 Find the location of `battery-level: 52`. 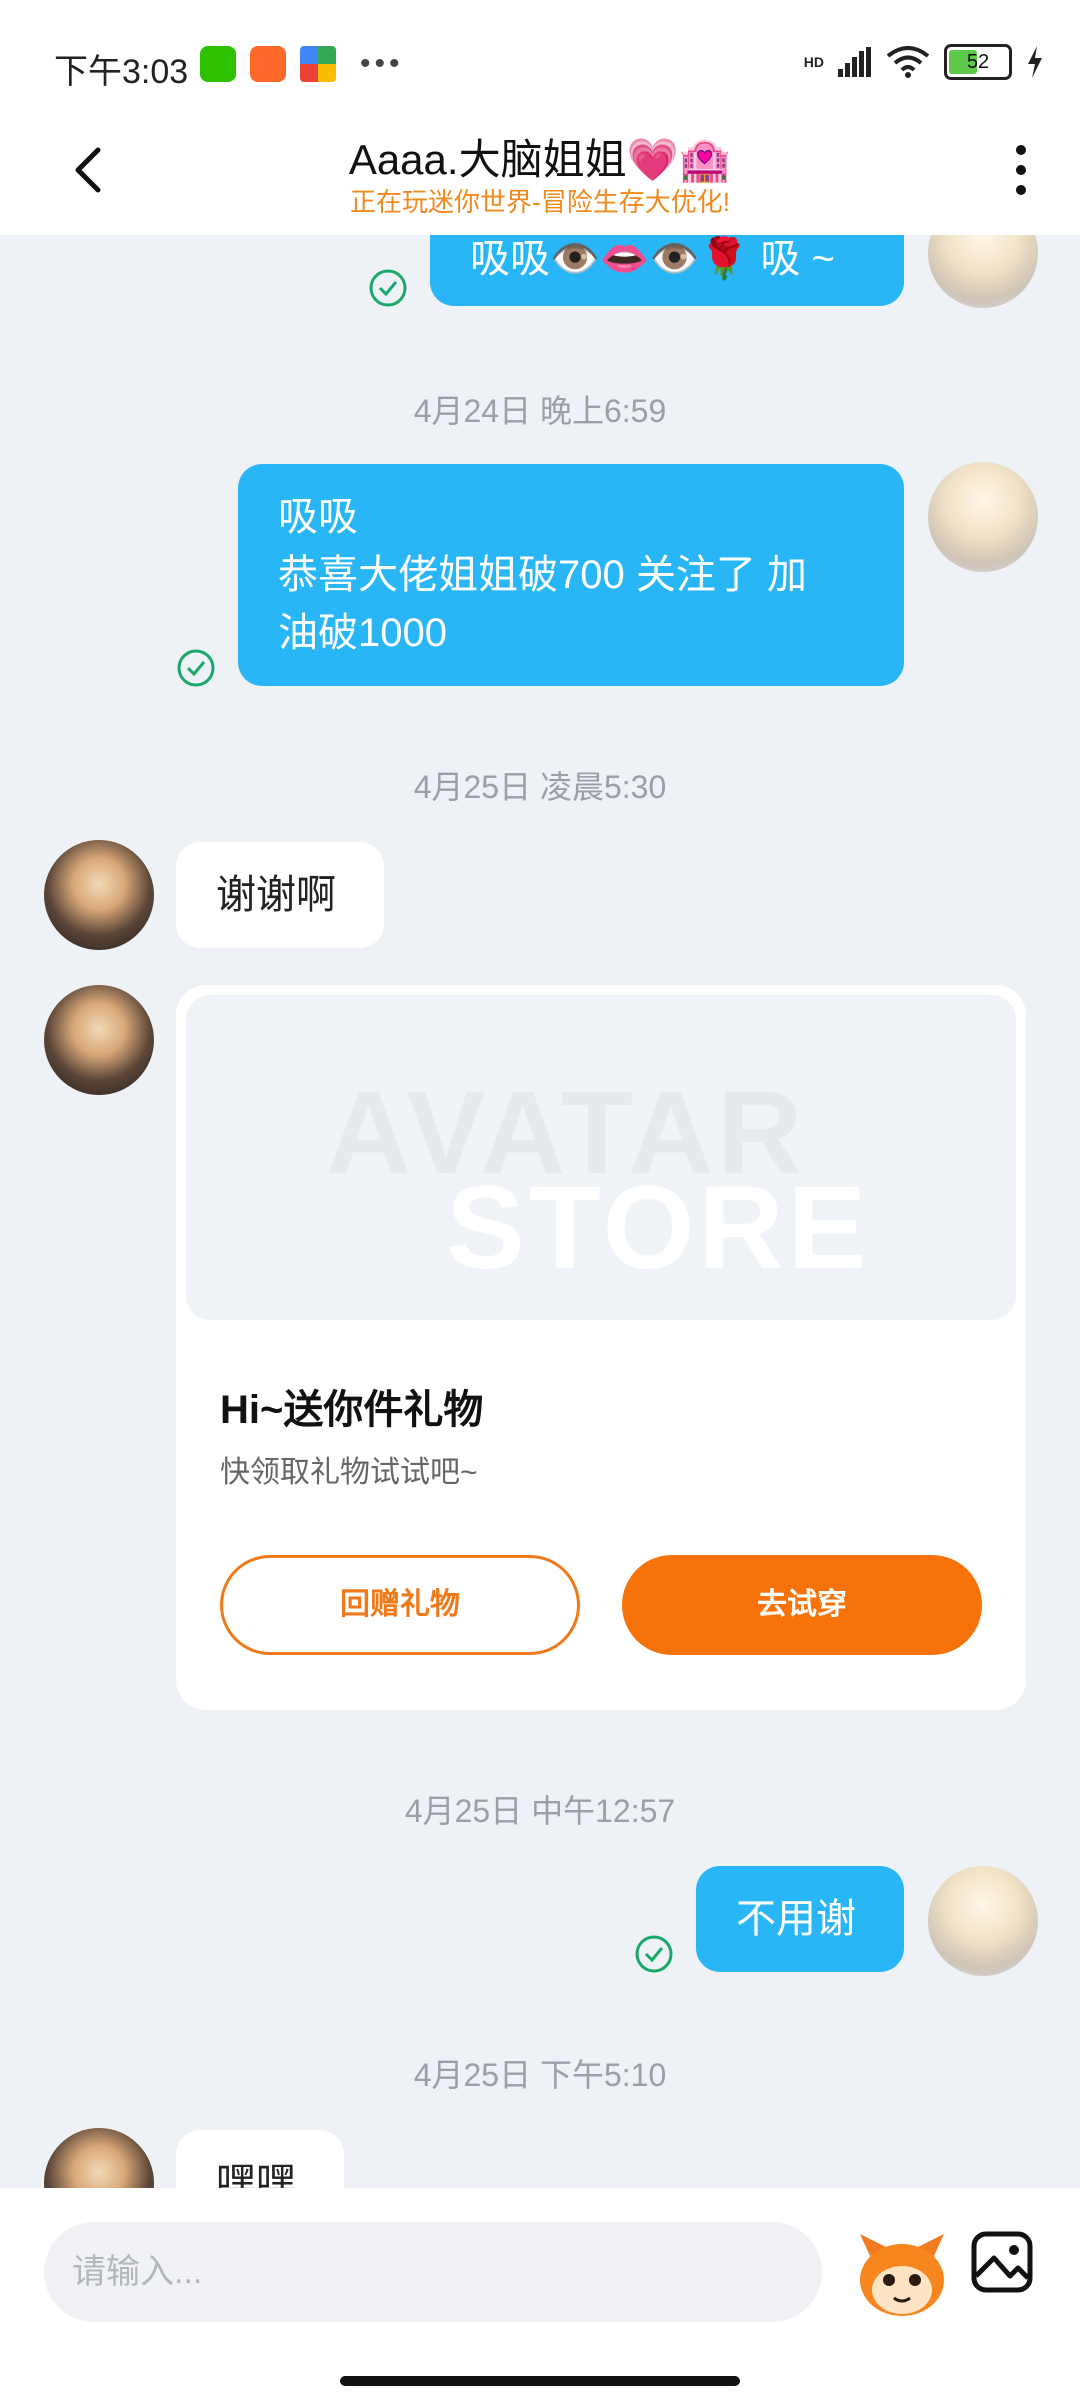

battery-level: 52 is located at coordinates (978, 62).